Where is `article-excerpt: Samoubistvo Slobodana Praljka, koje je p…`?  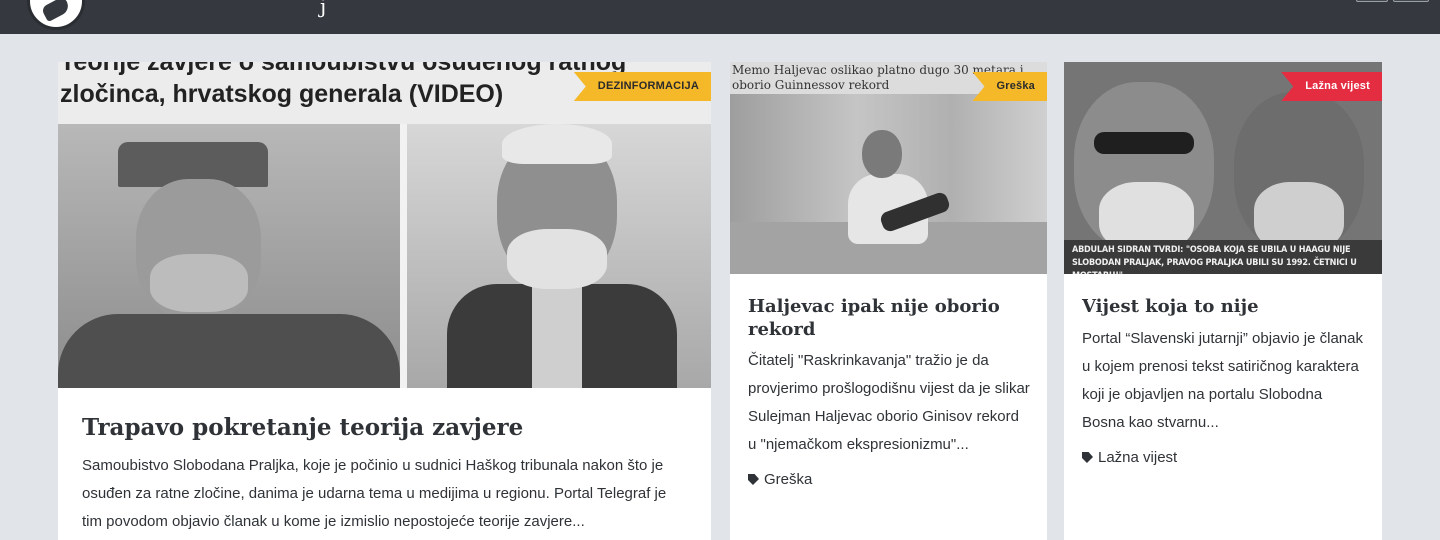 article-excerpt: Samoubistvo Slobodana Praljka, koje je p… is located at coordinates (374, 493).